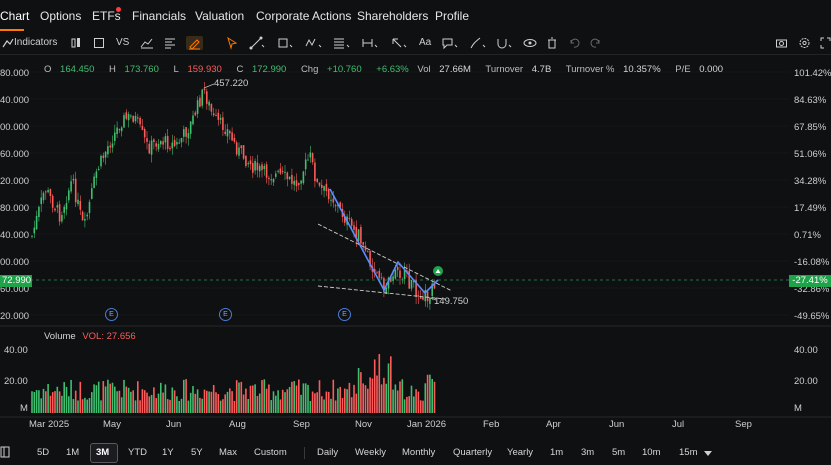  Describe the element at coordinates (285, 43) in the screenshot. I see `shape-tool-icon` at that location.